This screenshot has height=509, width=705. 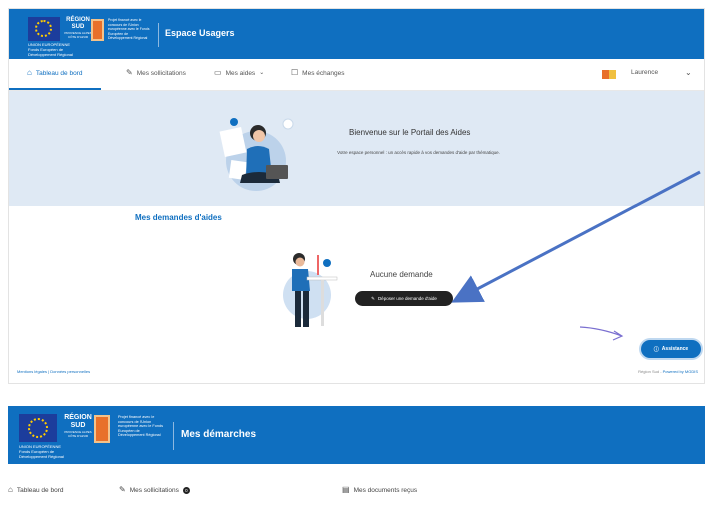 I want to click on nav2-requests: ✎ Mes sollicitations 0, so click(x=154, y=490).